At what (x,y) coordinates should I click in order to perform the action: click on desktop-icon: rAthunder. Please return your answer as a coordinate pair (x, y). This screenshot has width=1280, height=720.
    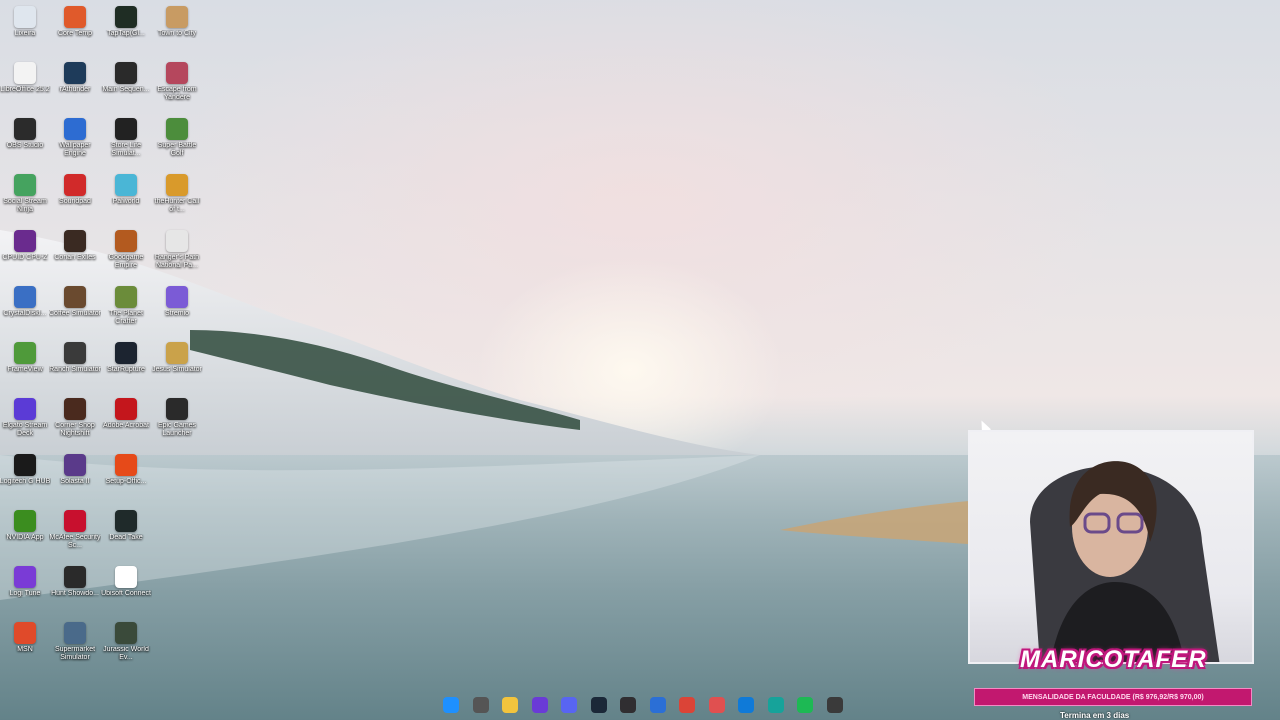
    Looking at the image, I should click on (75, 84).